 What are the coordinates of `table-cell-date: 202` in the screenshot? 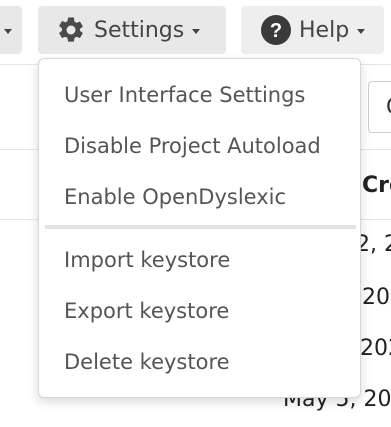 It's located at (375, 348).